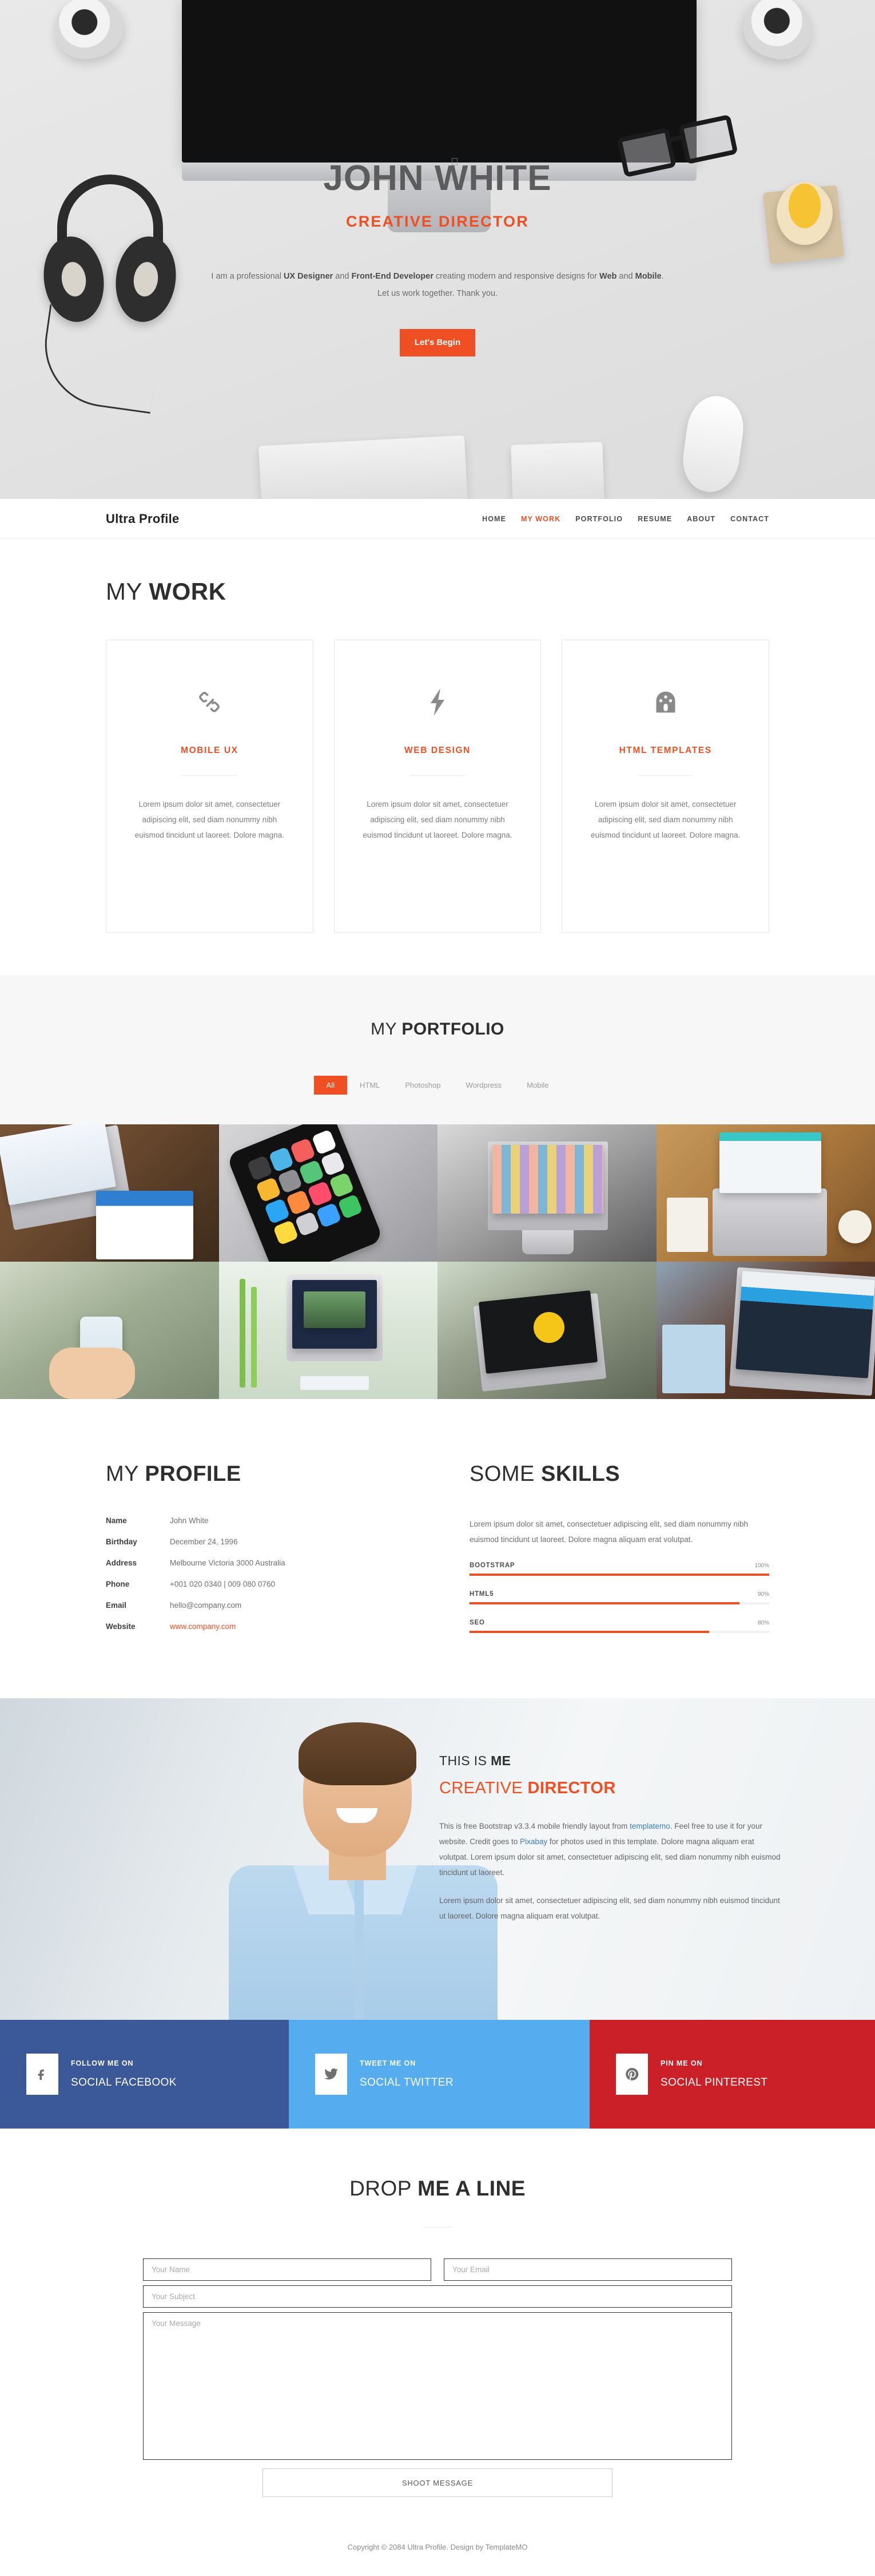  Describe the element at coordinates (619, 1626) in the screenshot. I see `skill-bar: SEO 80%` at that location.